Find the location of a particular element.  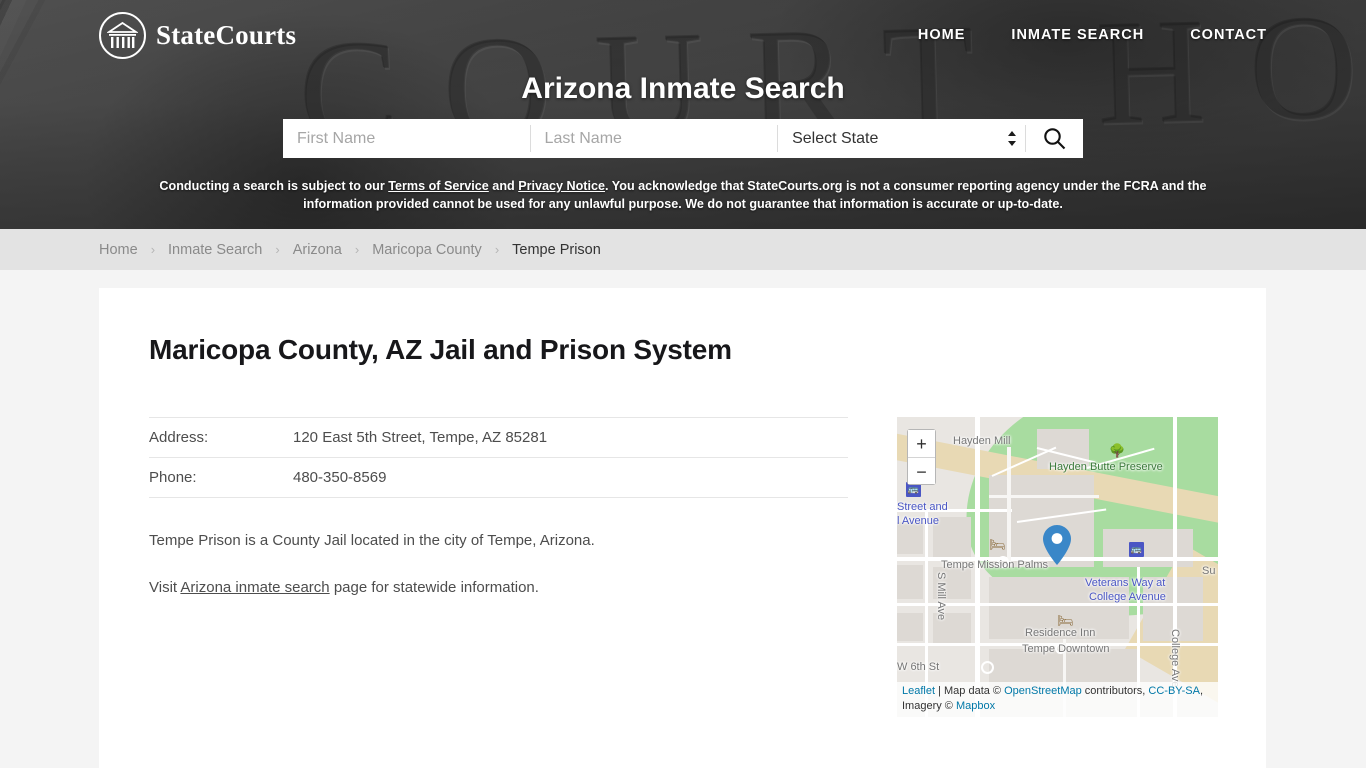

inmate-search-form: Select State is located at coordinates (683, 138).